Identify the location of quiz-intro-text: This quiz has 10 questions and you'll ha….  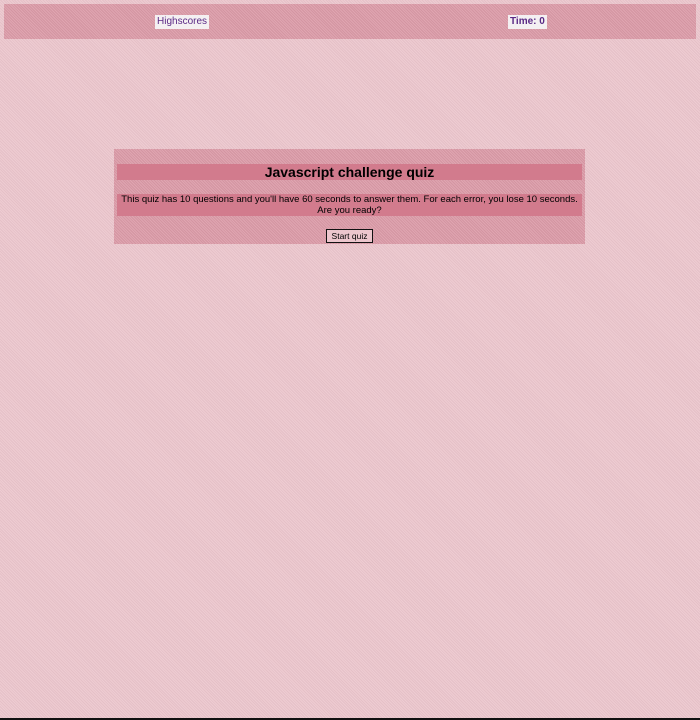
(349, 205).